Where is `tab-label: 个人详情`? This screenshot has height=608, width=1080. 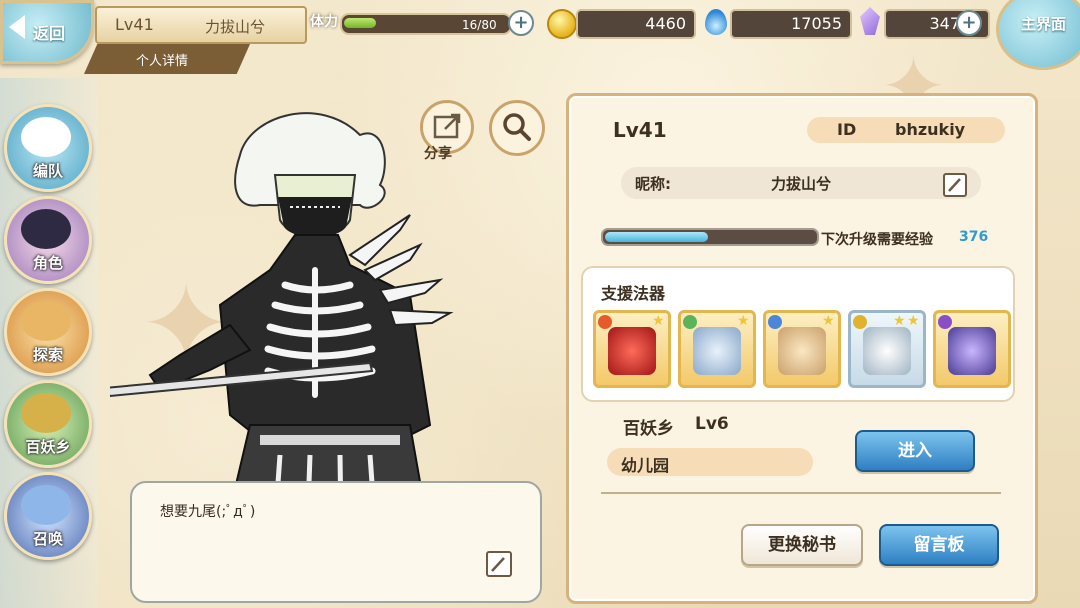
tab-label: 个人详情 is located at coordinates (162, 61).